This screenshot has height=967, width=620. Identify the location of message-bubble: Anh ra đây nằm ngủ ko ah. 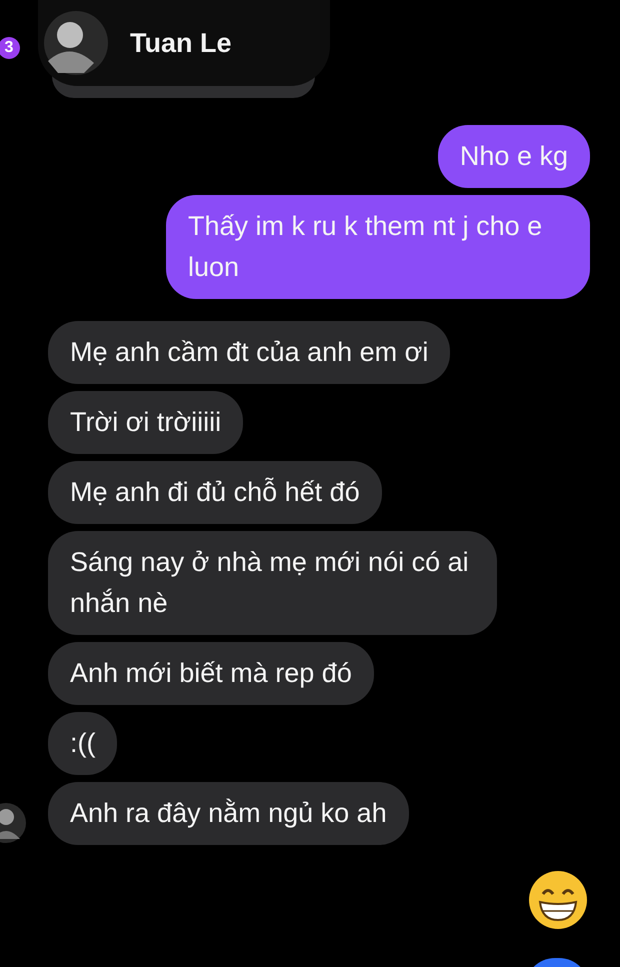
(228, 813).